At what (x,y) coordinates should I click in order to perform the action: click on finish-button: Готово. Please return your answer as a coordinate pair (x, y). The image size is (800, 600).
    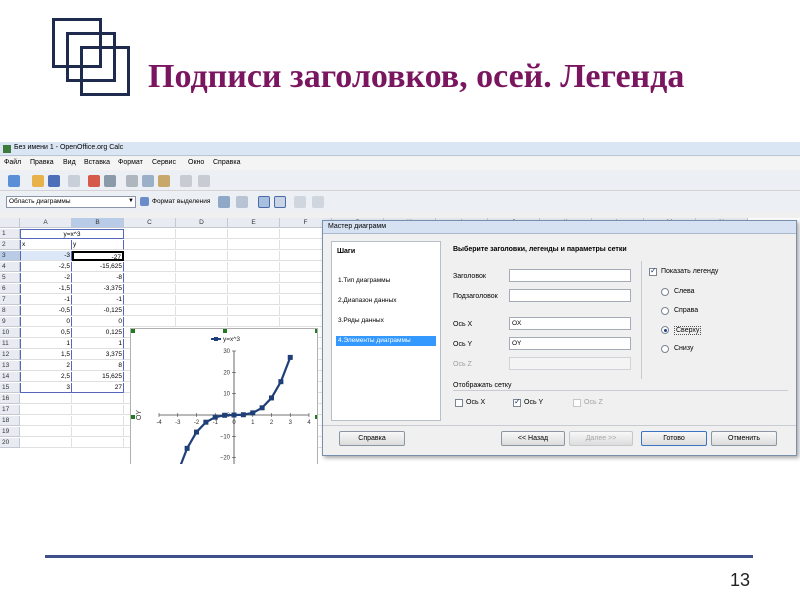
    Looking at the image, I should click on (674, 438).